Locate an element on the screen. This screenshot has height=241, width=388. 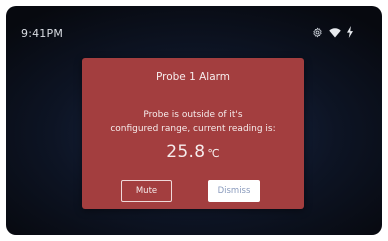
mute-button: Mute is located at coordinates (146, 191).